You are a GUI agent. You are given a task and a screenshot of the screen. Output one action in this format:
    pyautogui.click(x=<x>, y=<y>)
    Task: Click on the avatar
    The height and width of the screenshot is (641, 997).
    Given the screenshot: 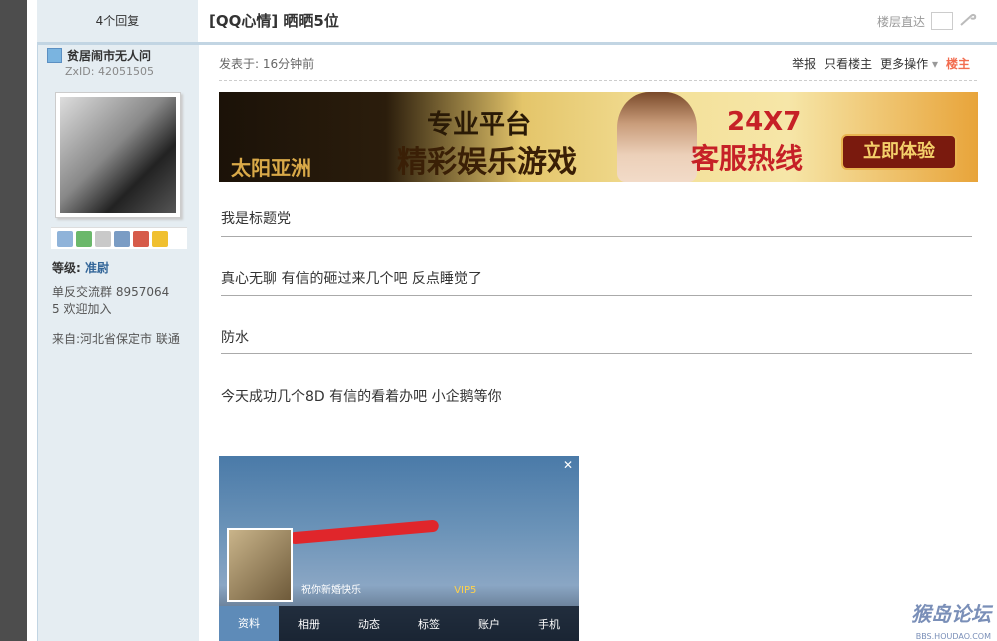 What is the action you would take?
    pyautogui.click(x=118, y=155)
    